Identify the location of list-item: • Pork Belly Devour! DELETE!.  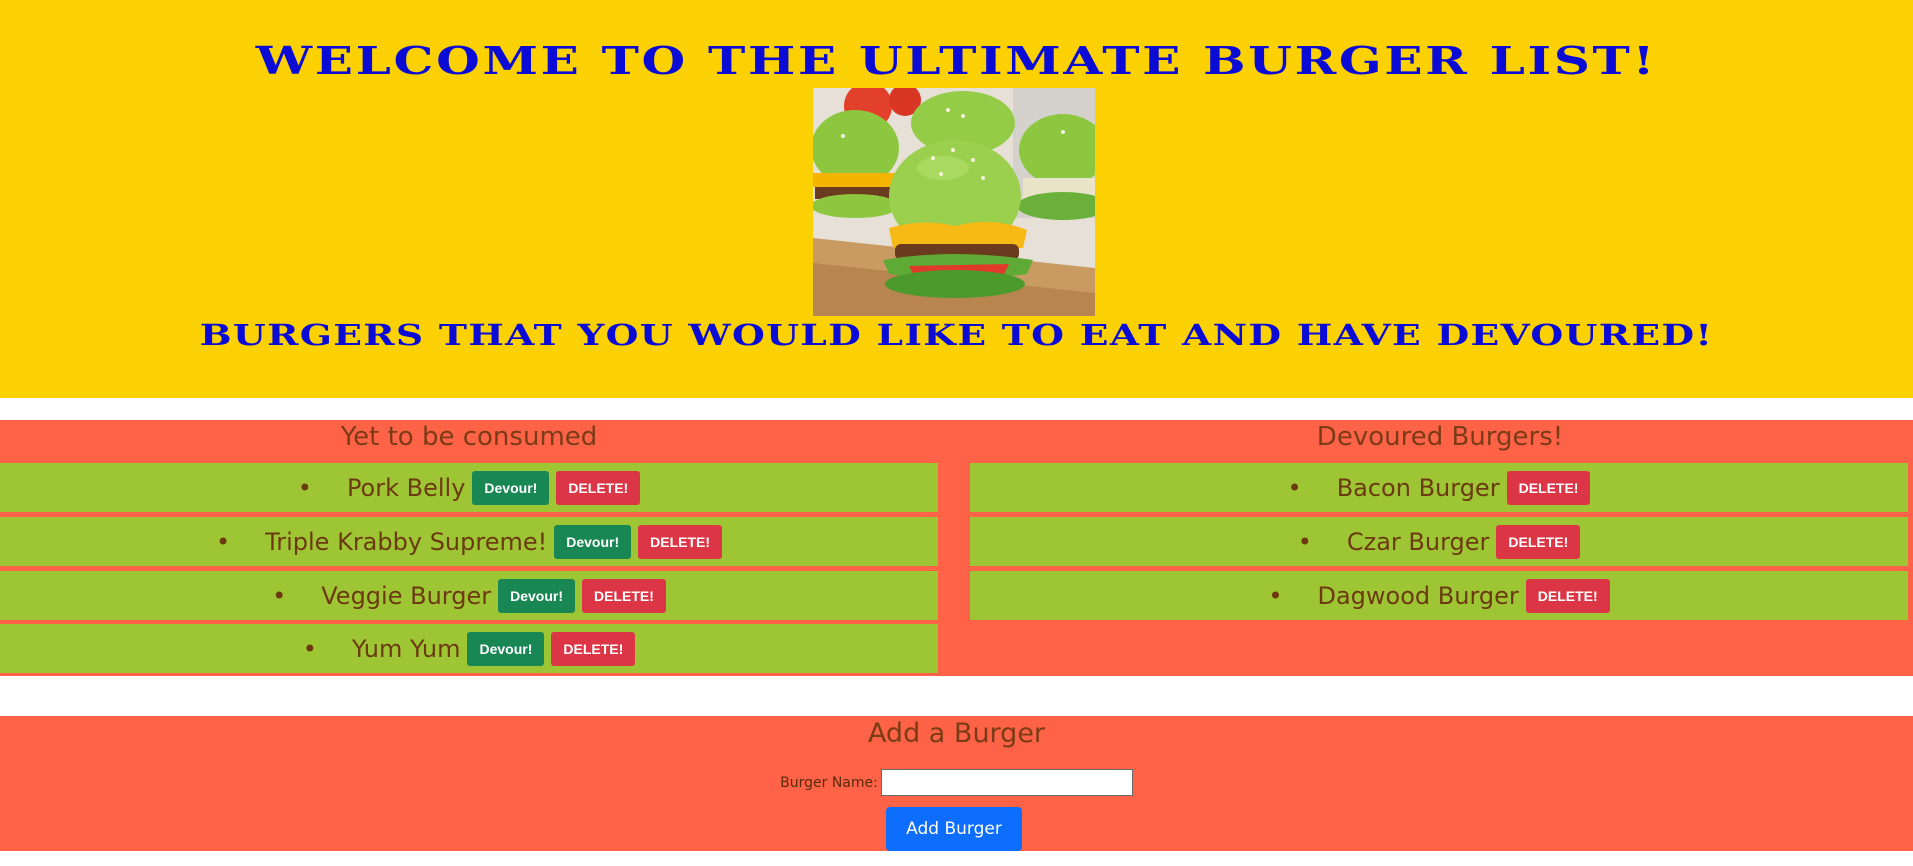
(469, 487).